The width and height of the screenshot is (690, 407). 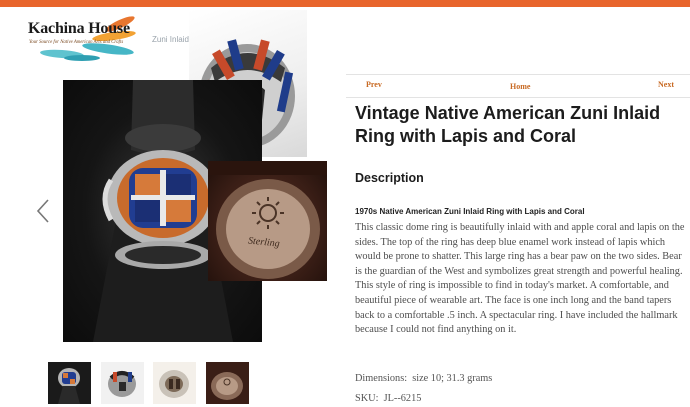 I want to click on sku-label: SKU:, so click(x=367, y=398).